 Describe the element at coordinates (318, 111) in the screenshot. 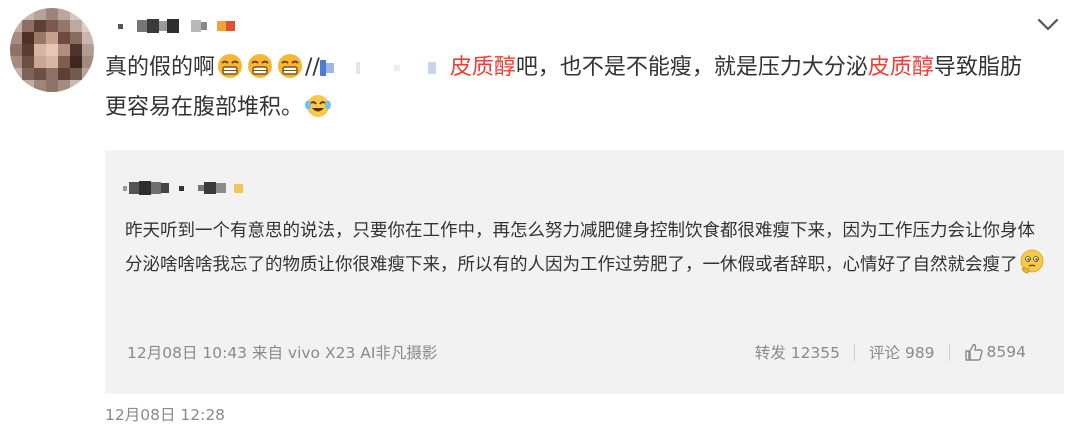

I see `laughing-tears-emoji` at that location.